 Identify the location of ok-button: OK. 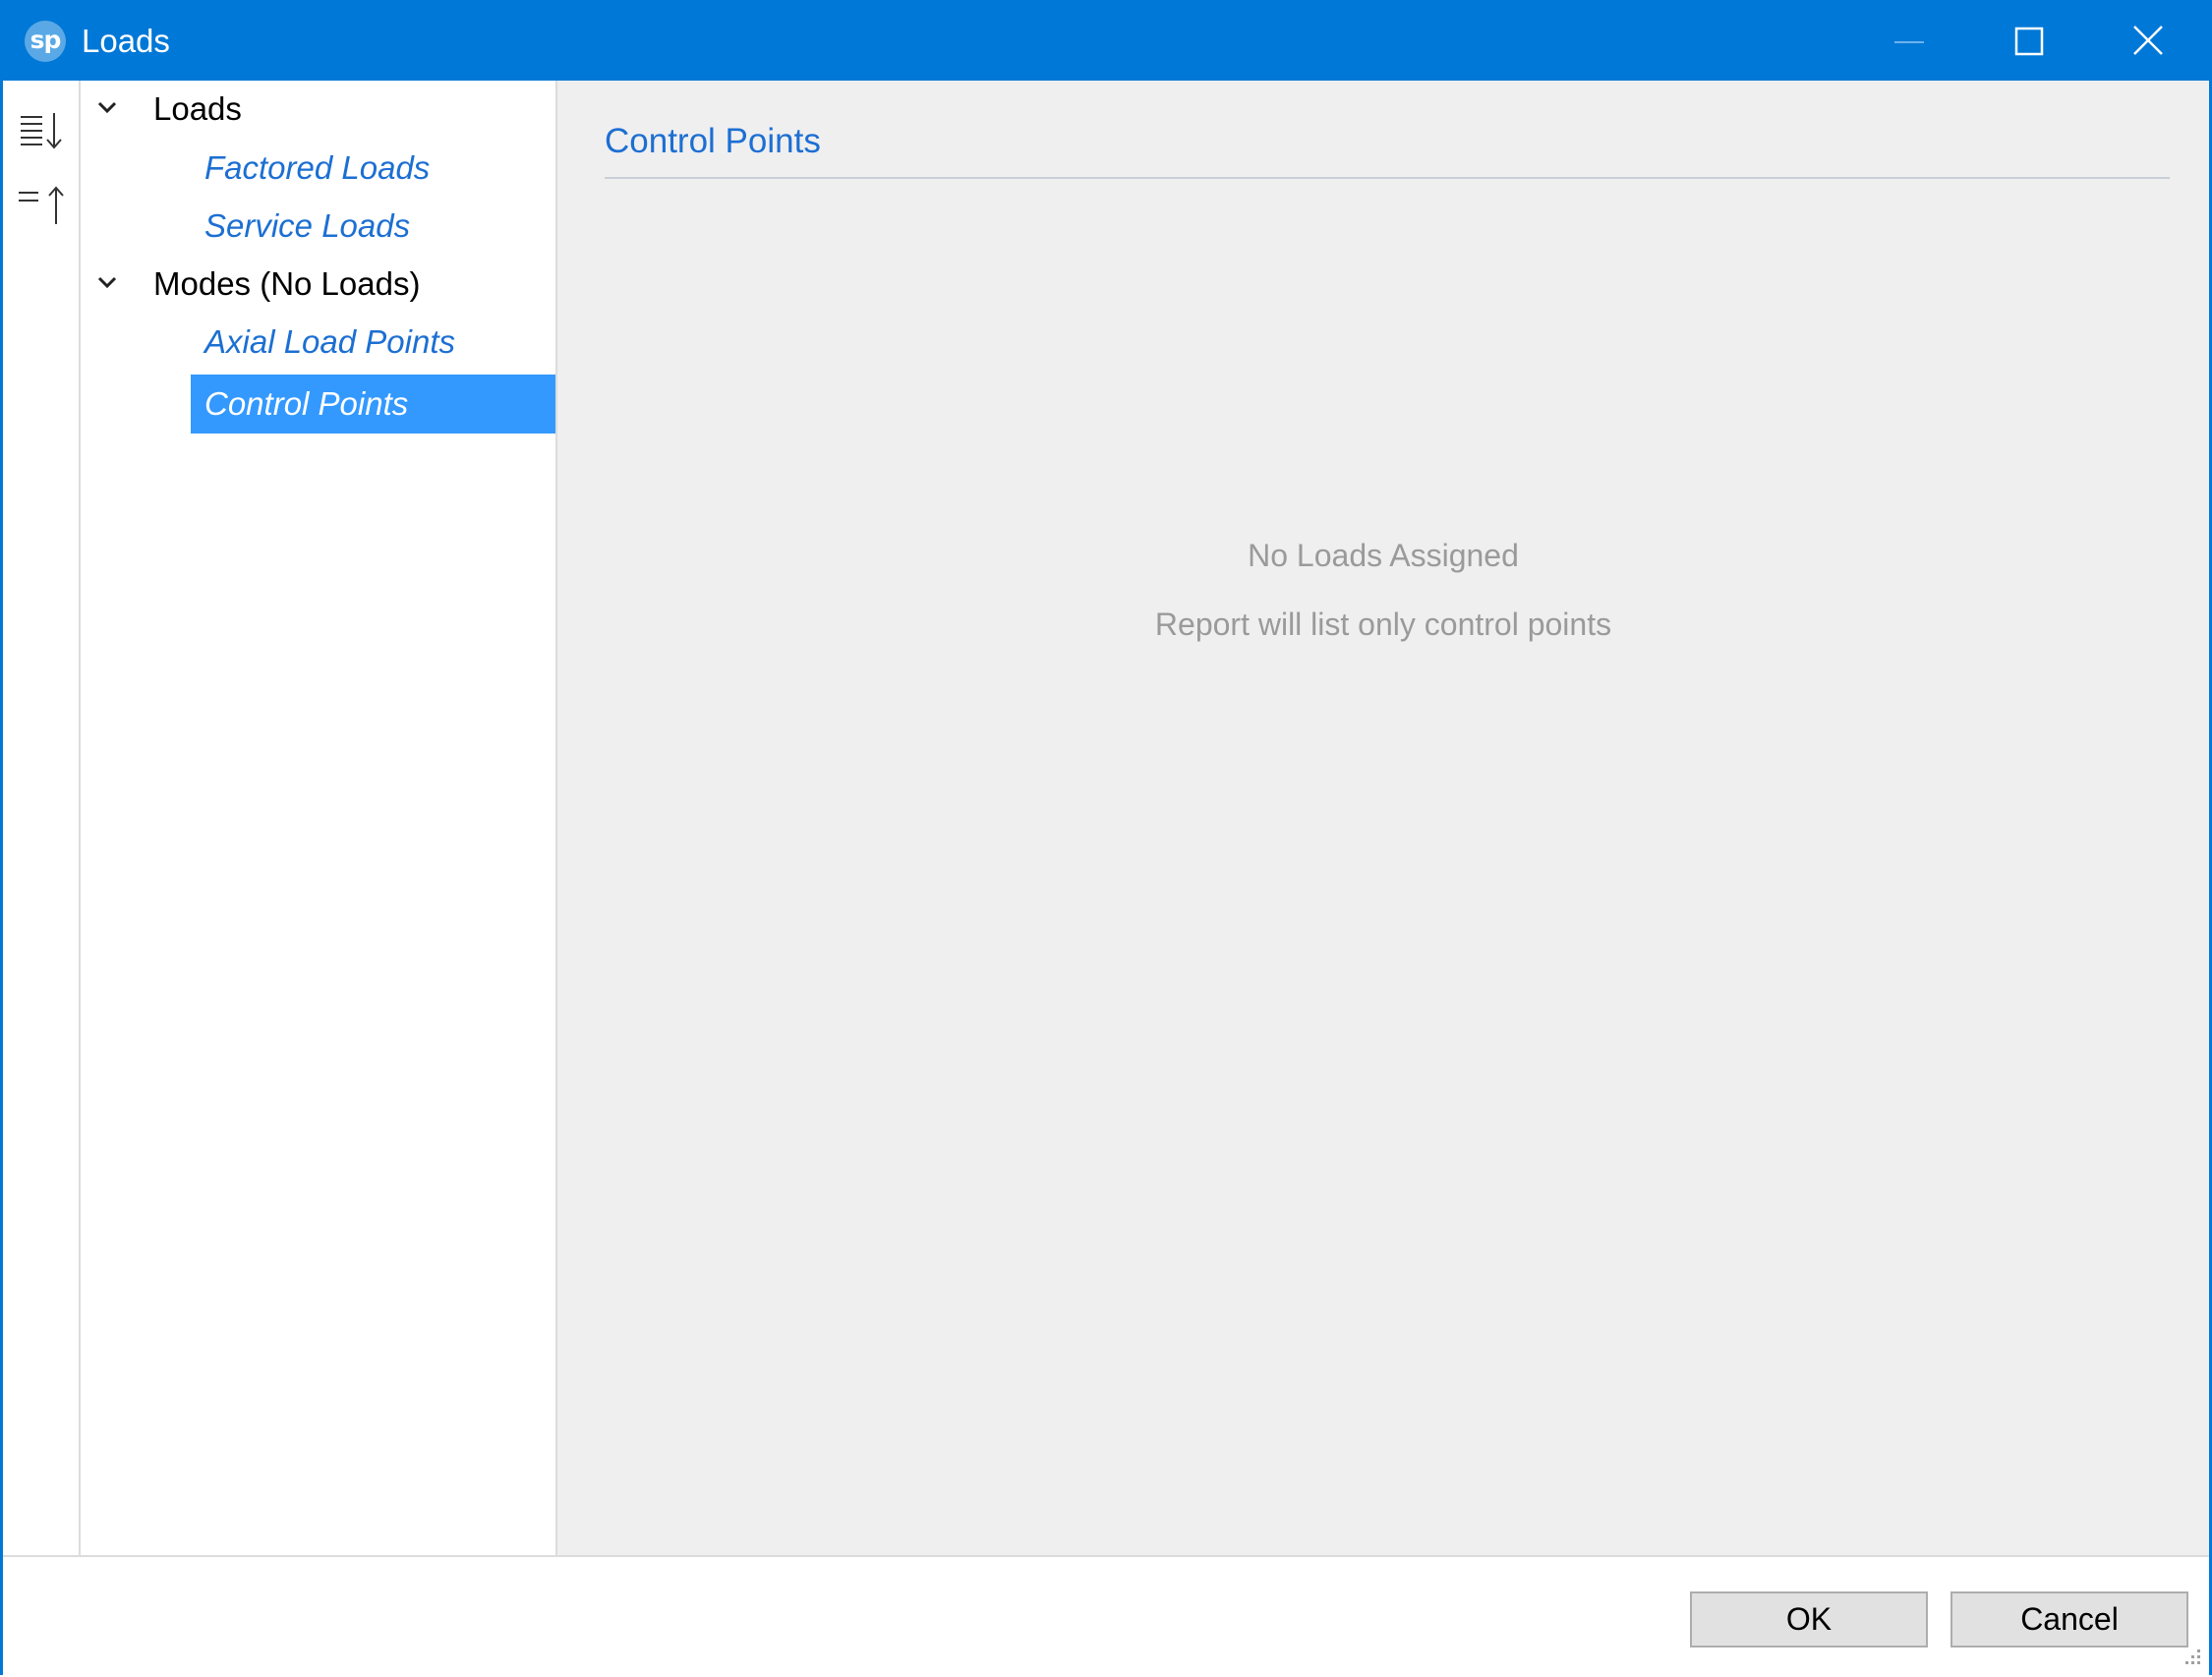
(1809, 1619).